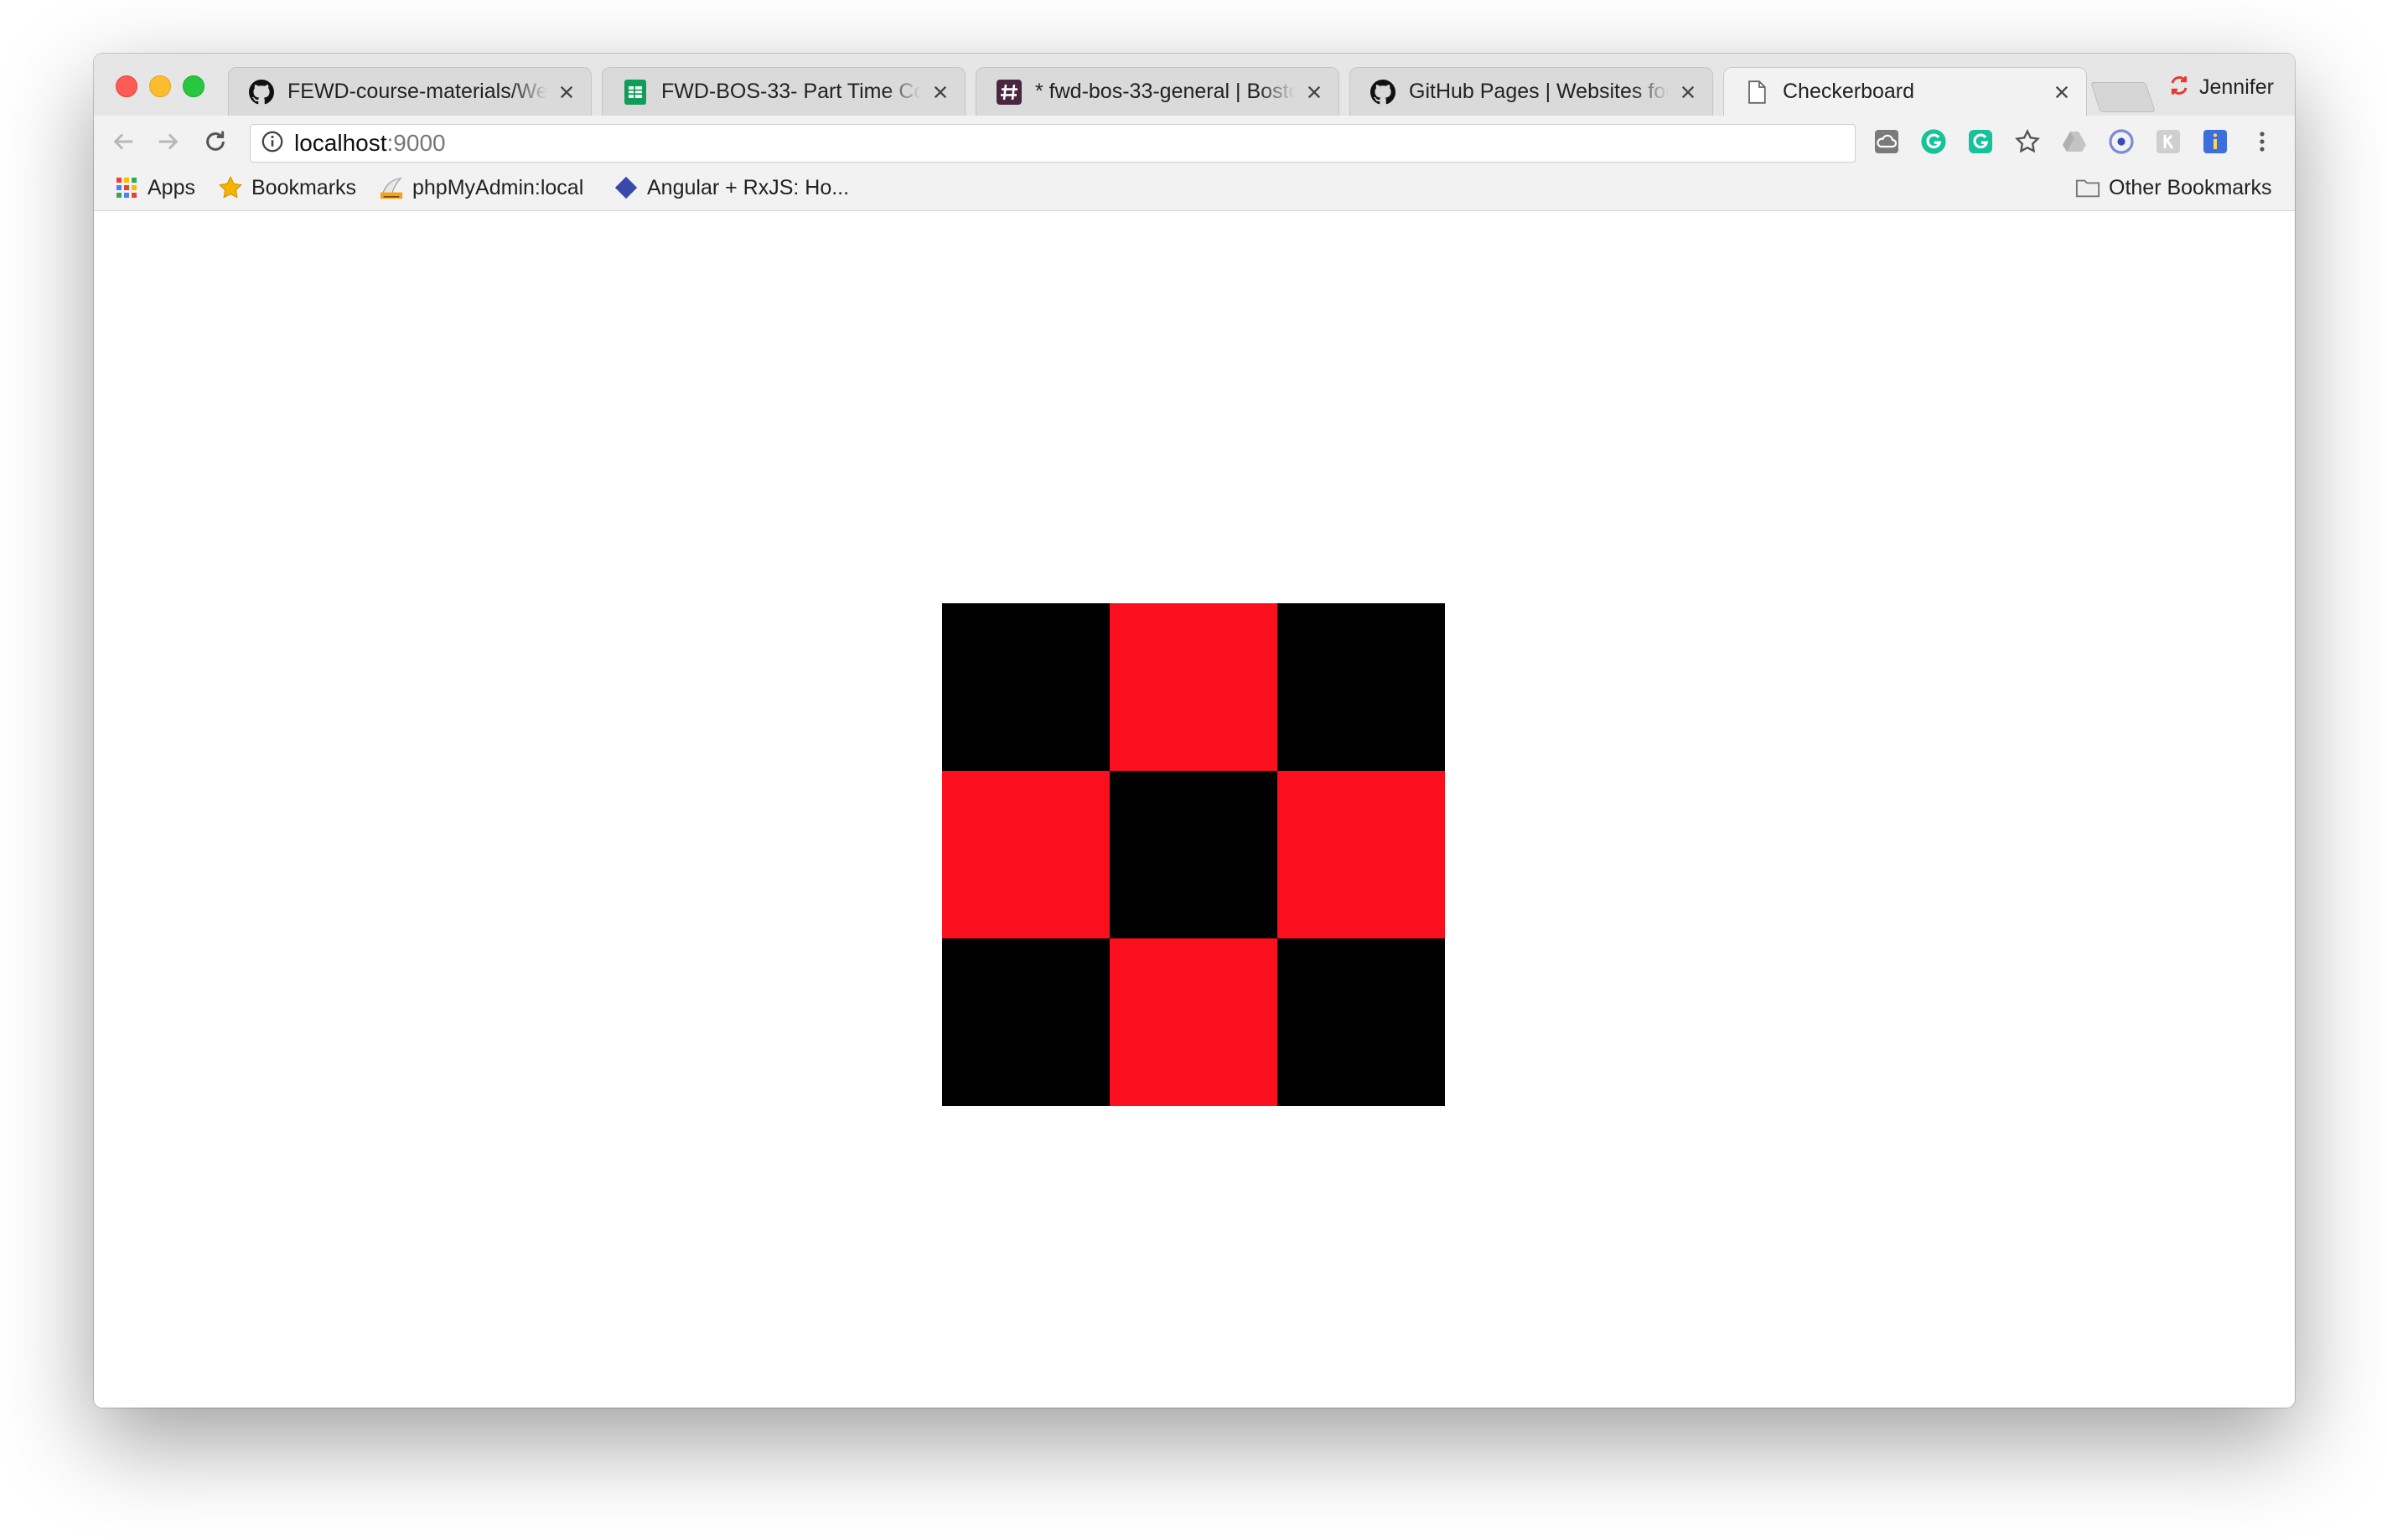  Describe the element at coordinates (1934, 141) in the screenshot. I see `grammarly-icon` at that location.